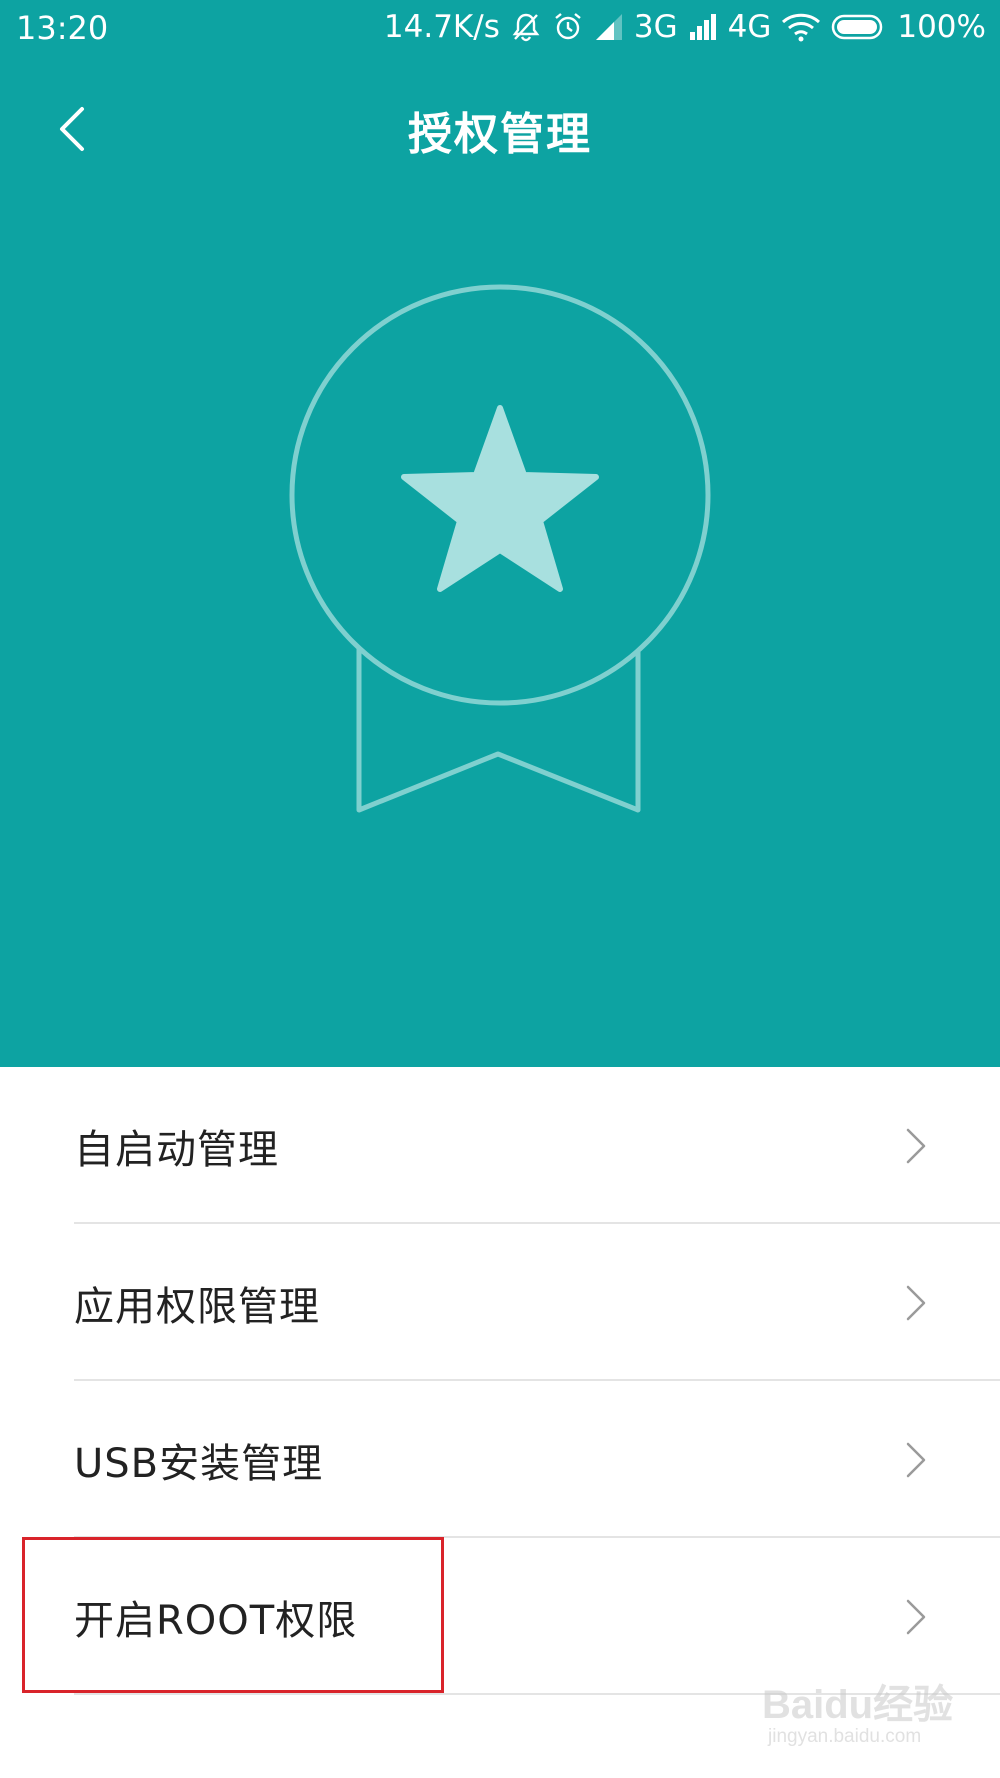 The height and width of the screenshot is (1778, 1000). What do you see at coordinates (568, 27) in the screenshot?
I see `alarm-clock-icon` at bounding box center [568, 27].